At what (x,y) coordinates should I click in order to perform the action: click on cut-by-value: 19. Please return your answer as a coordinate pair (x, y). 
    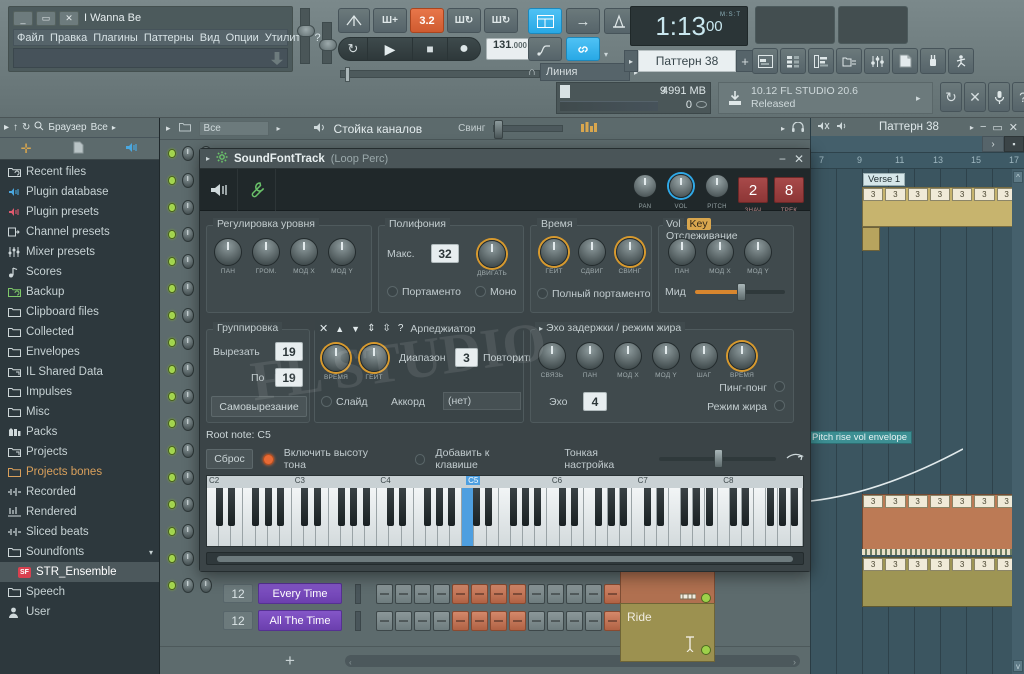
    Looking at the image, I should click on (289, 377).